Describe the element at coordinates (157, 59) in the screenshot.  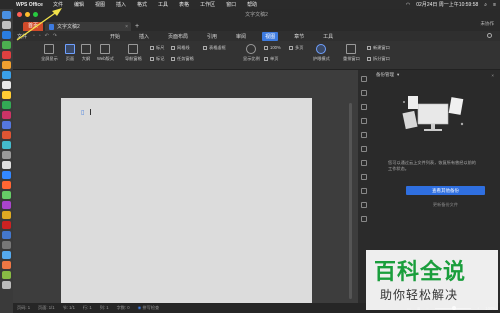
I see `marks-checkbox: 标记` at that location.